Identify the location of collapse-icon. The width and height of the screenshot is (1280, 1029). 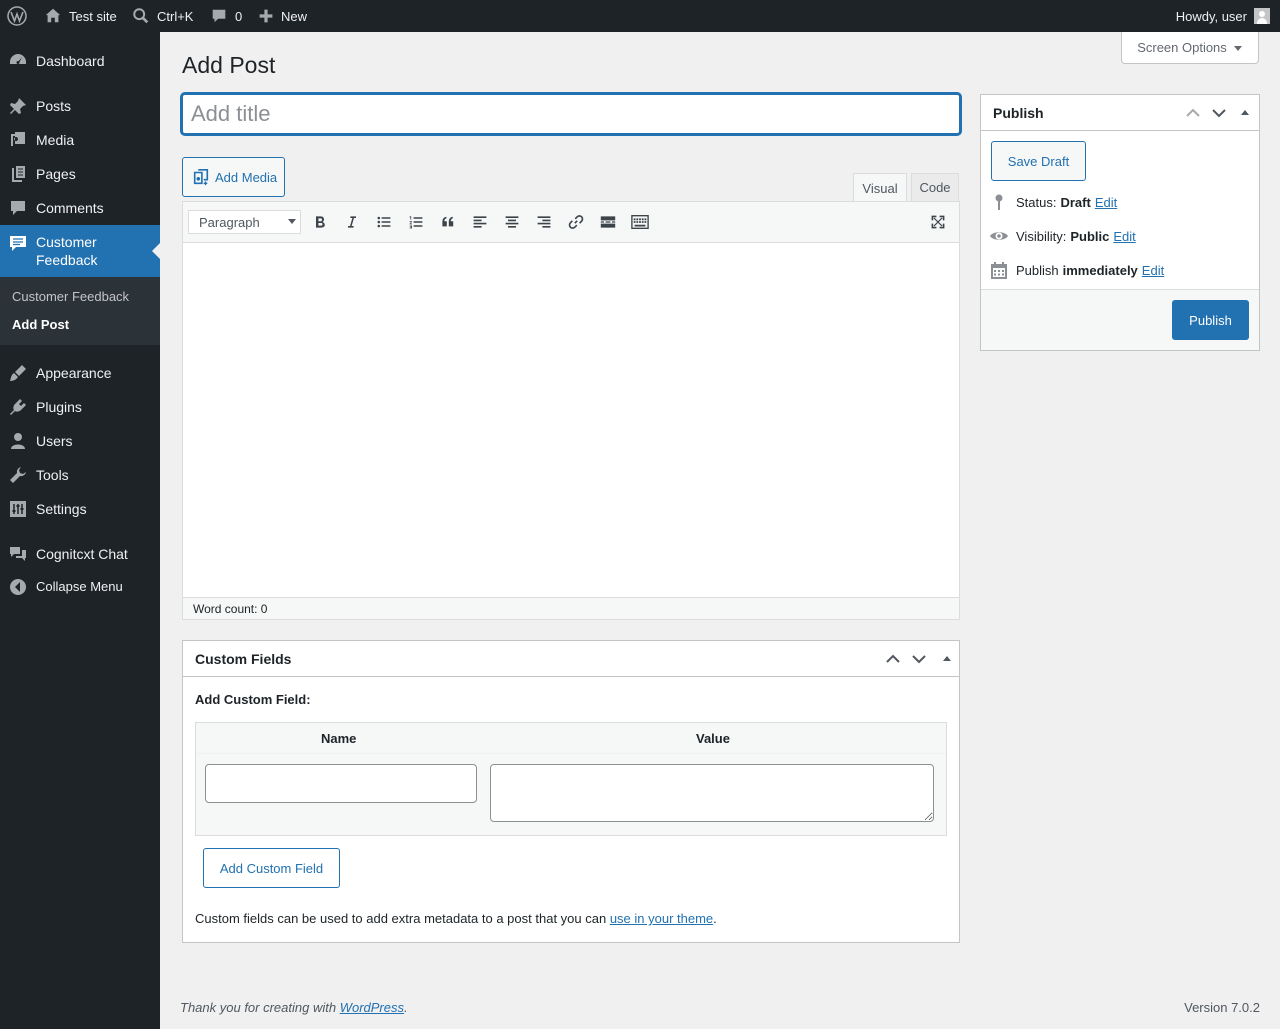
(18, 587).